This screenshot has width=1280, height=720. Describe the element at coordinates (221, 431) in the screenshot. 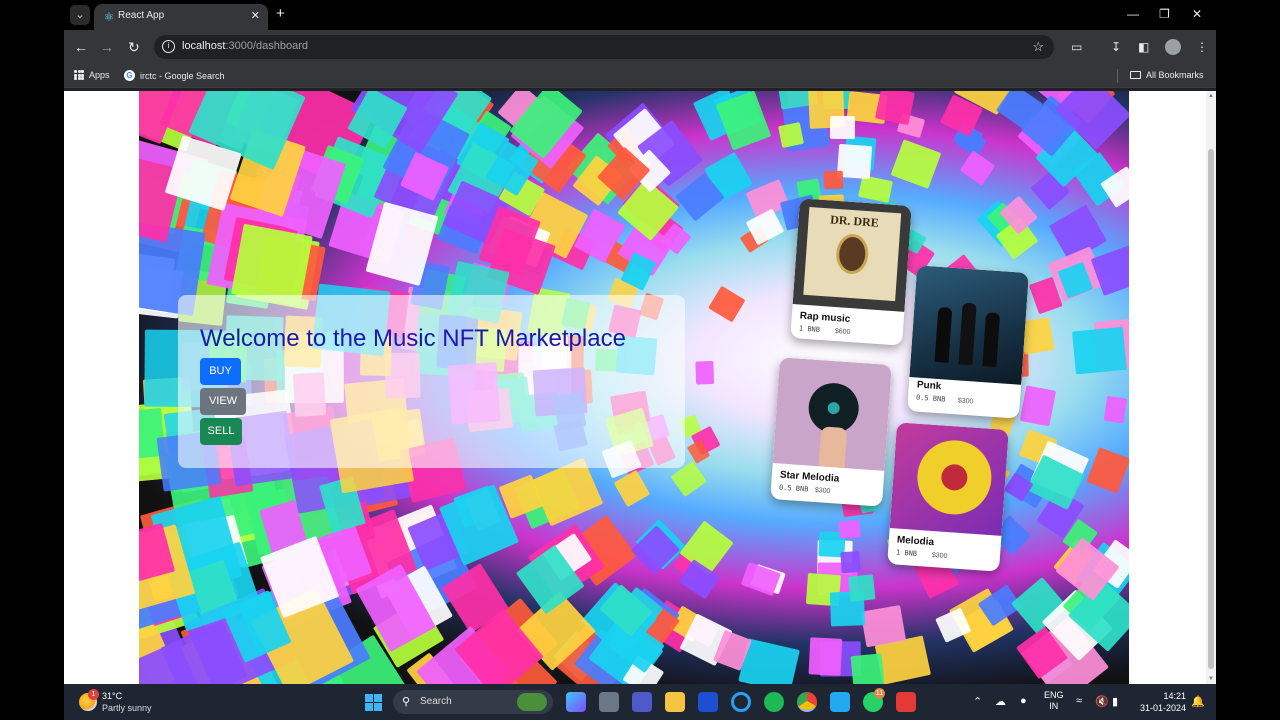

I see `sell-button: SELL` at that location.